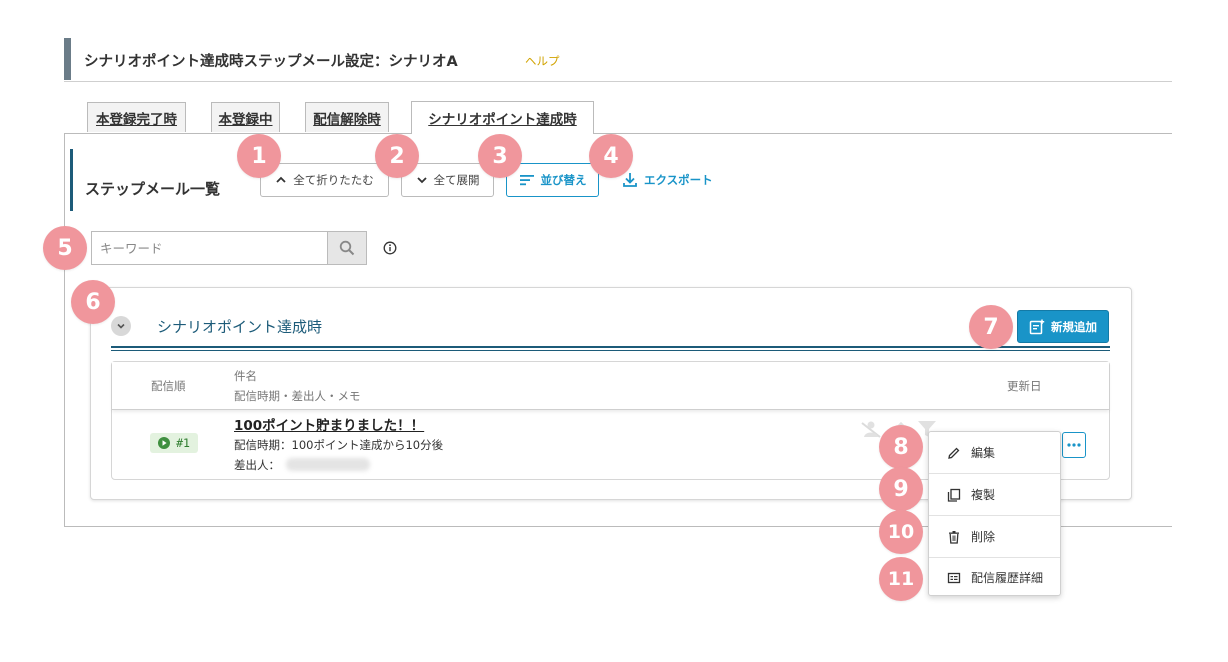  What do you see at coordinates (168, 386) in the screenshot?
I see `column-header-order: 配信順` at bounding box center [168, 386].